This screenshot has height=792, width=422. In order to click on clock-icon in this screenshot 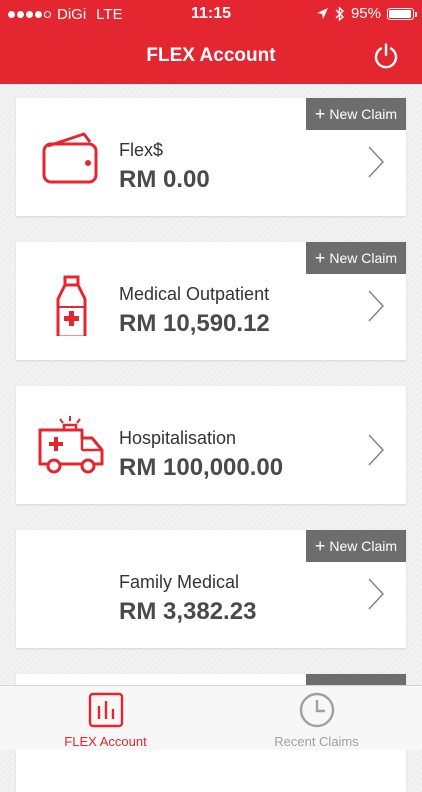, I will do `click(317, 710)`.